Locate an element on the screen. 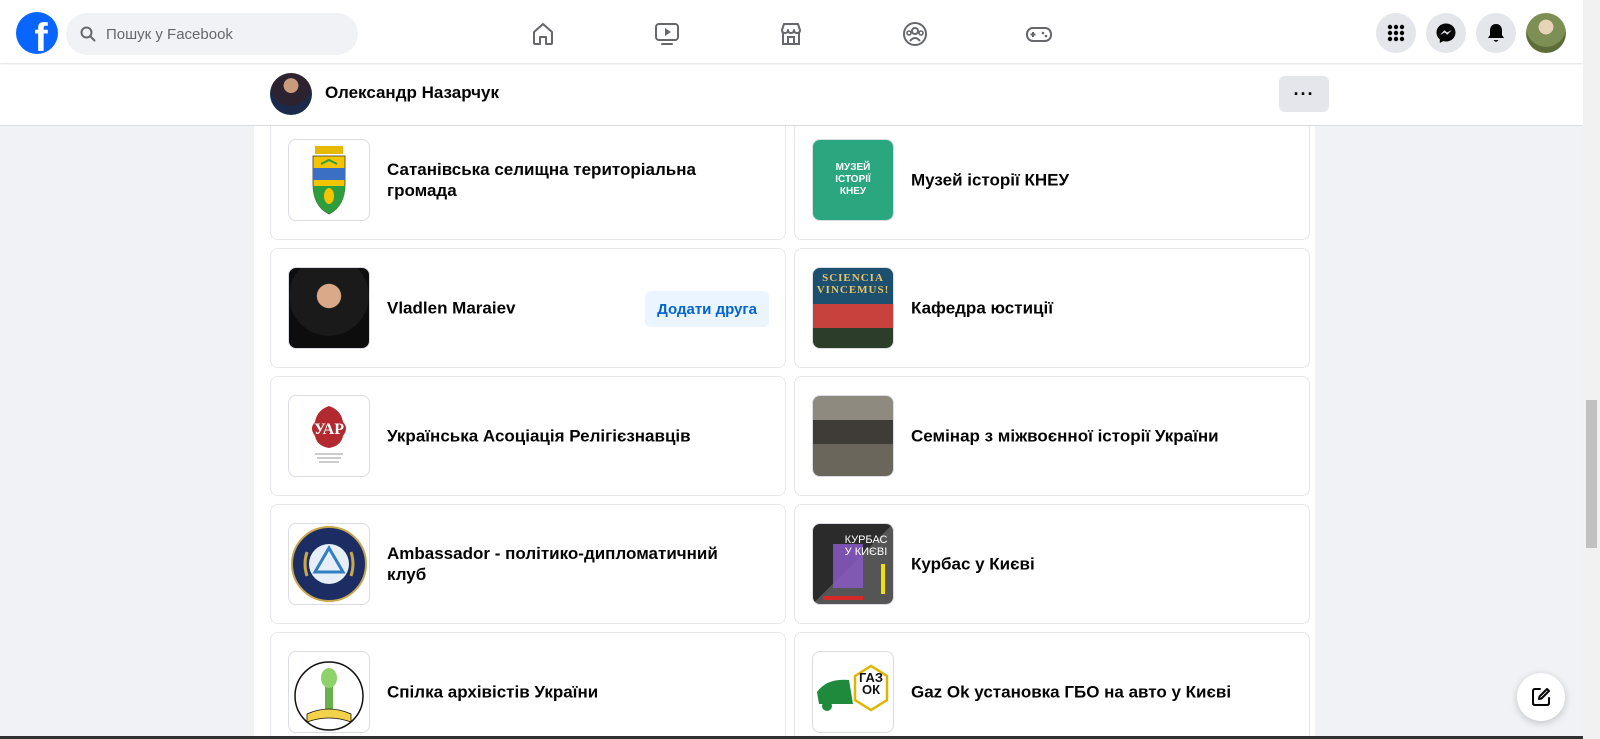  list-item-title: Gaz Ok установка ГБО на авто у Києві is located at coordinates (1077, 692).